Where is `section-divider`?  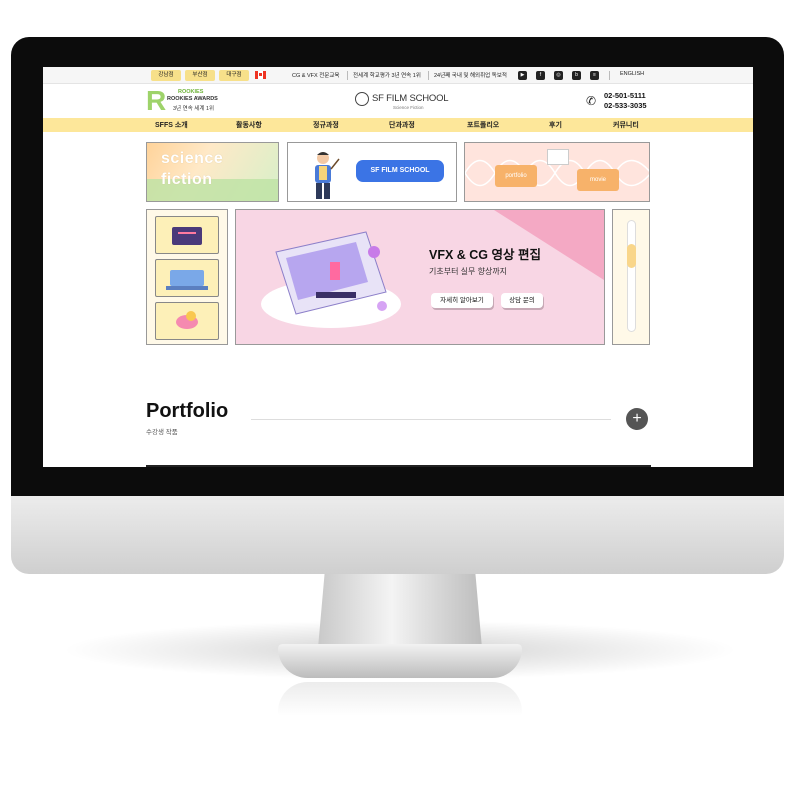 section-divider is located at coordinates (431, 419).